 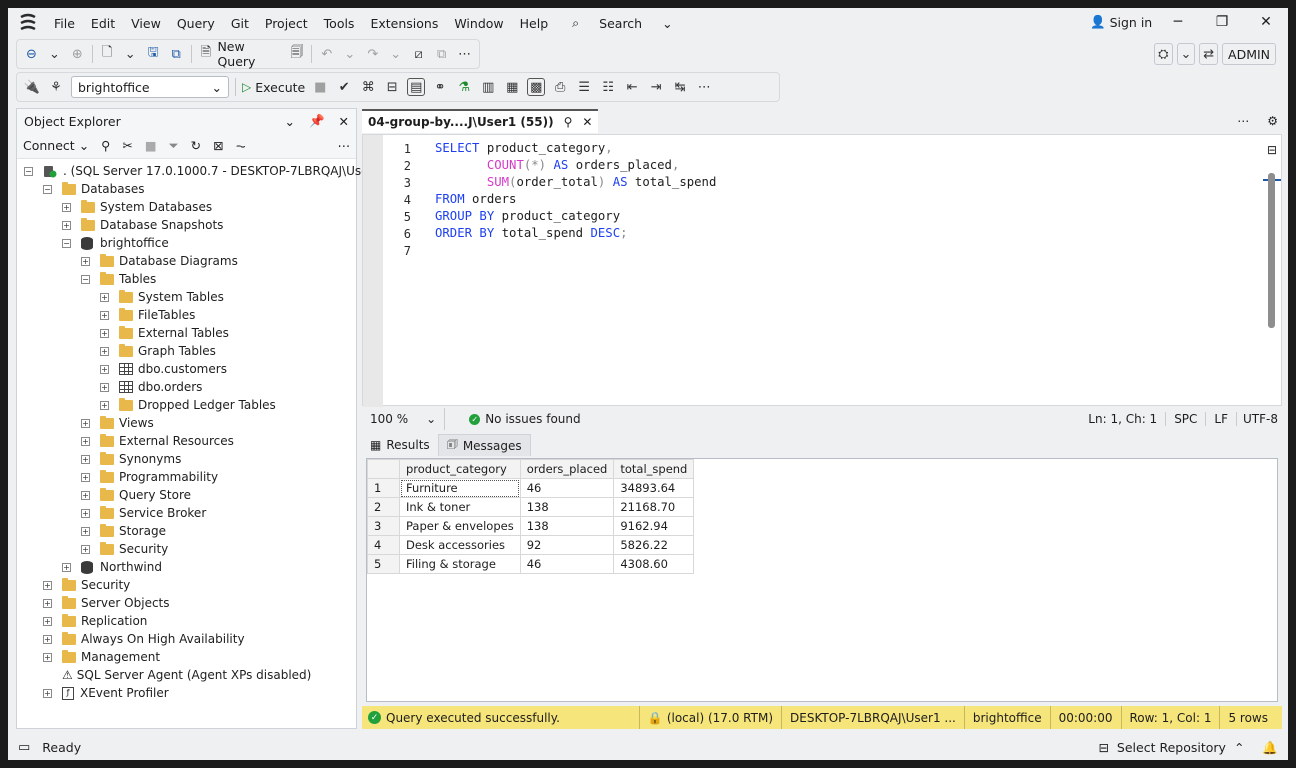 I want to click on disconnect-icon: ✂, so click(x=127, y=145).